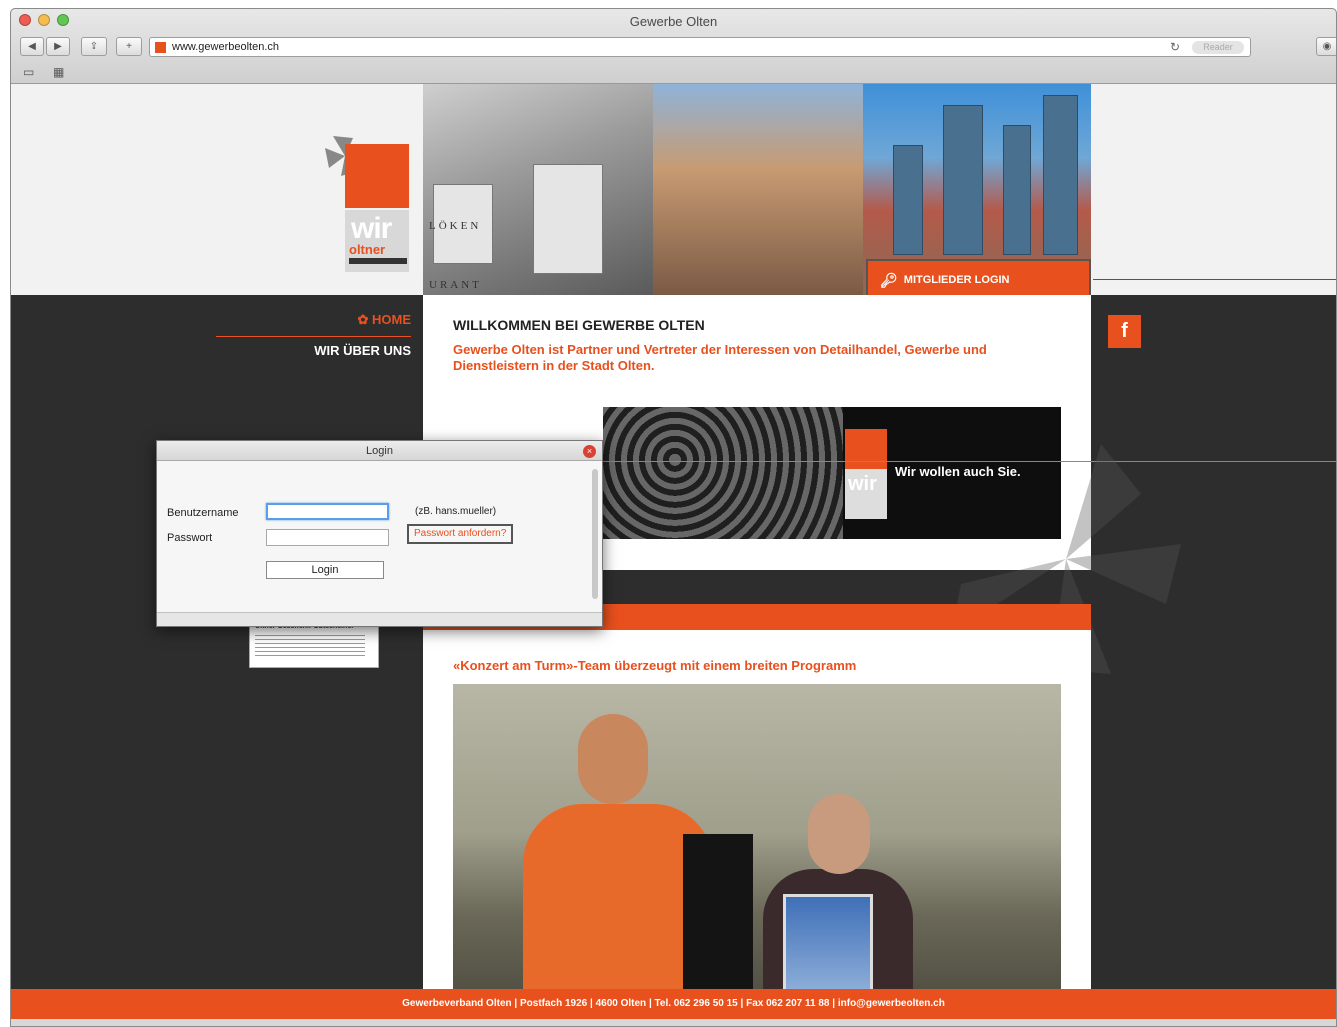  What do you see at coordinates (1214, 279) in the screenshot?
I see `callout-line` at bounding box center [1214, 279].